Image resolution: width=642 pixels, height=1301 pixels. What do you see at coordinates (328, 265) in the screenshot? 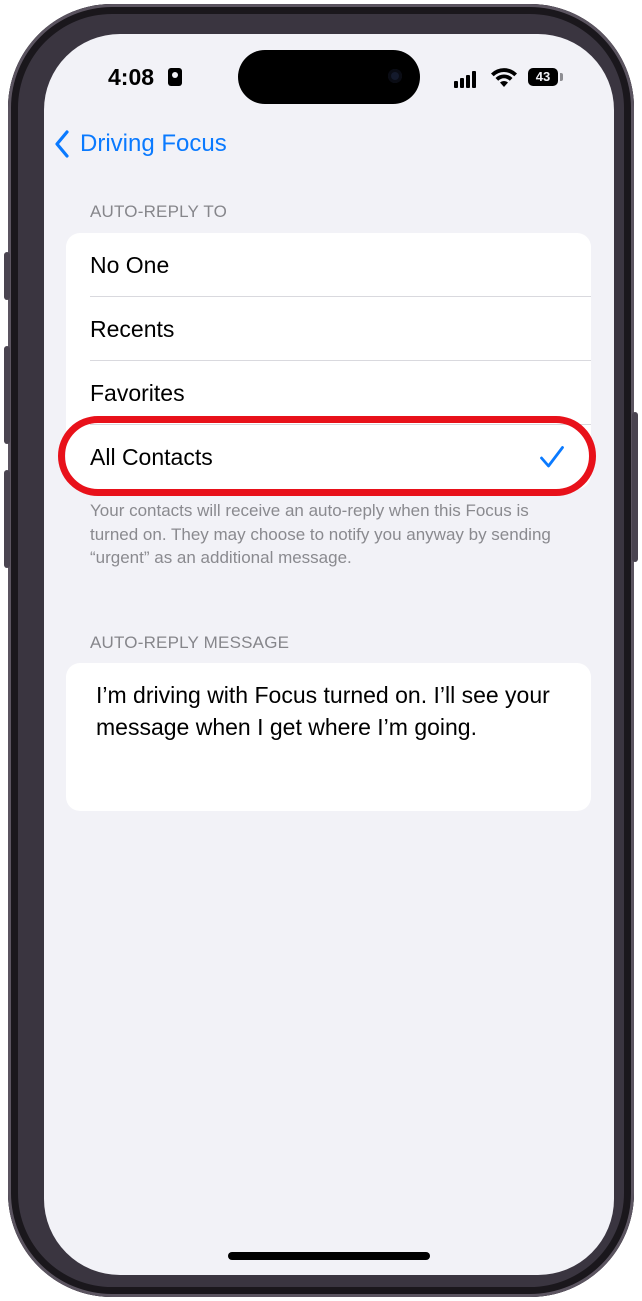
I see `option-no-one: No One` at bounding box center [328, 265].